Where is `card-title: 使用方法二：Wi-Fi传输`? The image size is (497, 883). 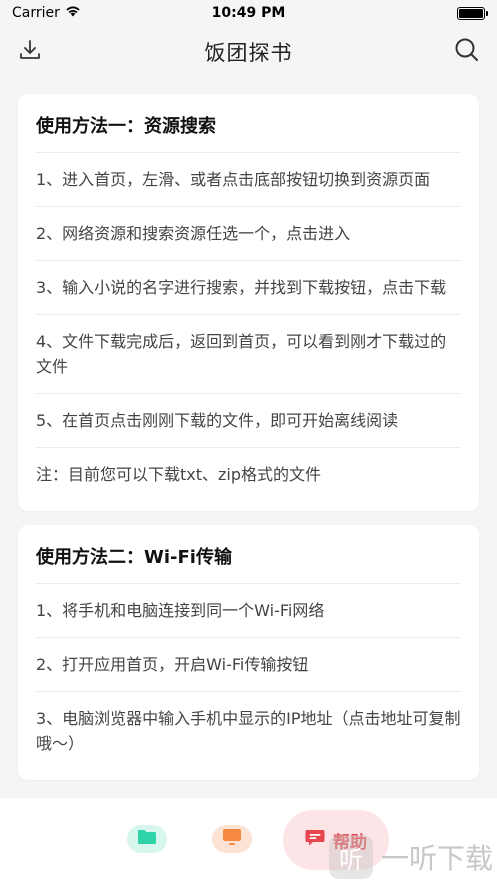
card-title: 使用方法二：Wi-Fi传输 is located at coordinates (248, 554).